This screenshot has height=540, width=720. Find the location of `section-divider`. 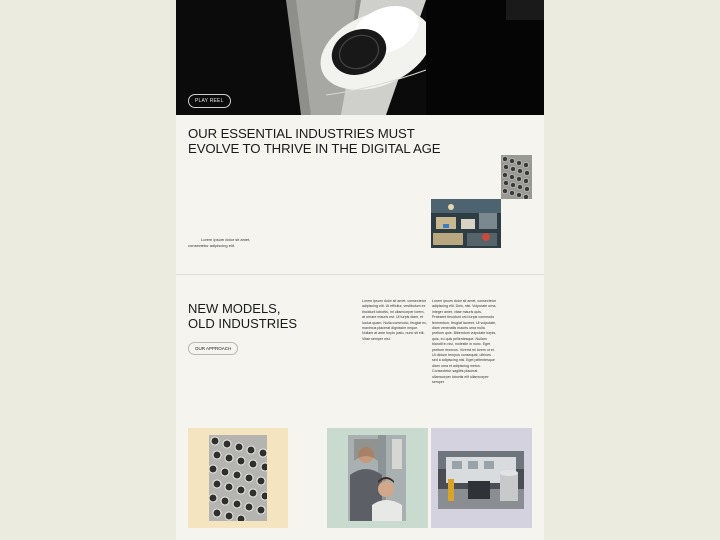

section-divider is located at coordinates (360, 274).